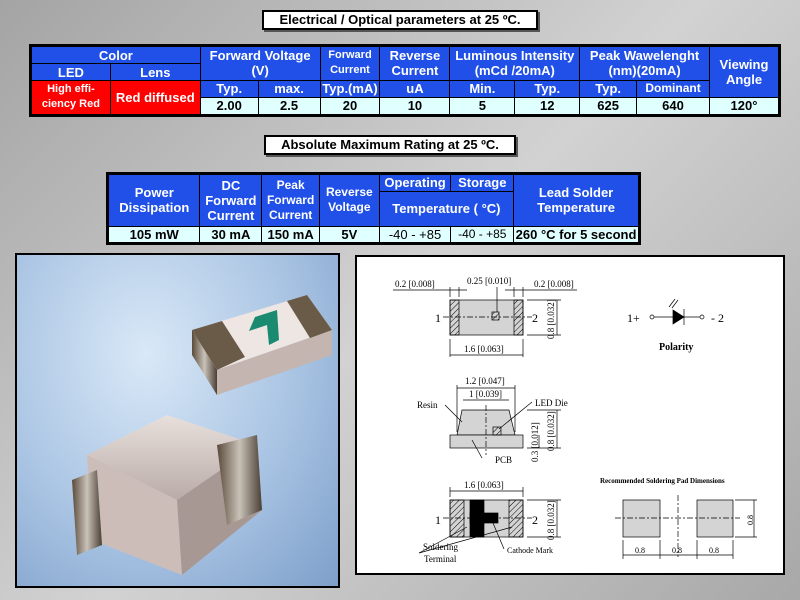 This screenshot has width=800, height=600. What do you see at coordinates (229, 106) in the screenshot?
I see `value-fv-typ: 2.00` at bounding box center [229, 106].